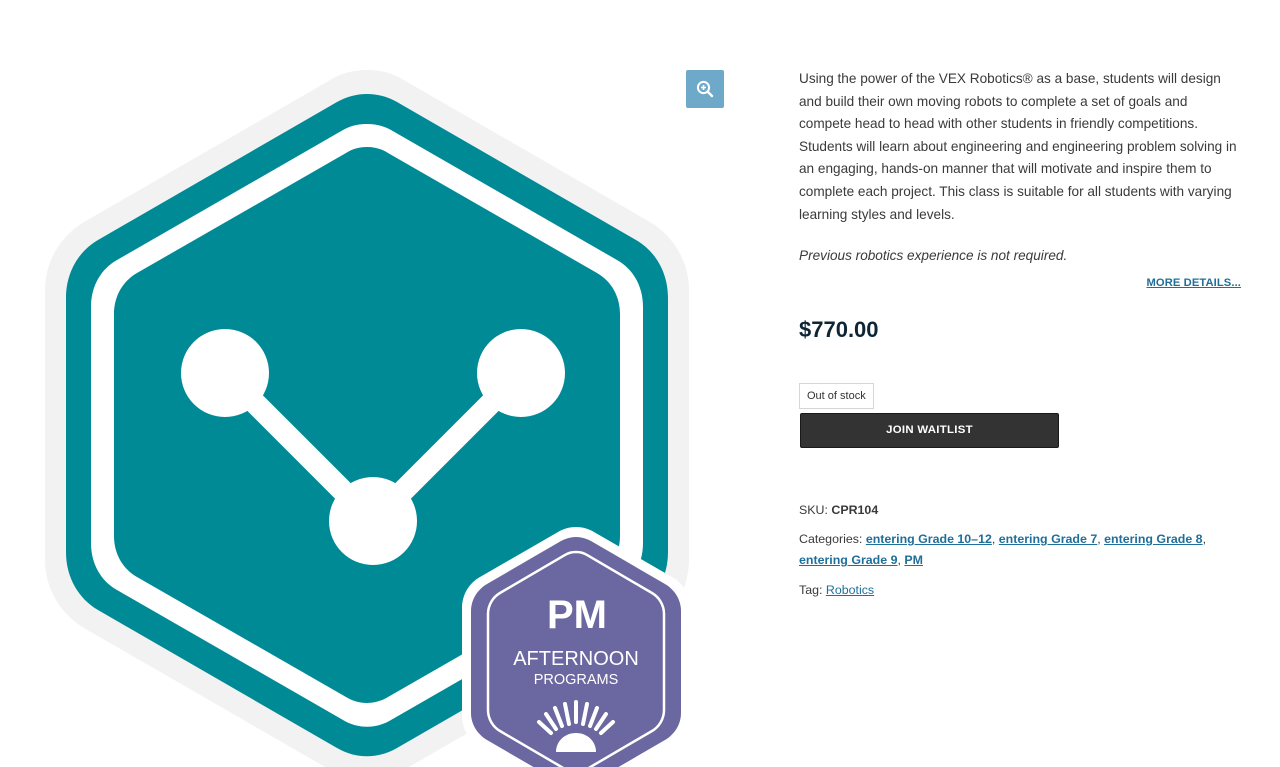 This screenshot has height=767, width=1280. Describe the element at coordinates (1020, 510) in the screenshot. I see `sku-row: SKU: CPR104` at that location.